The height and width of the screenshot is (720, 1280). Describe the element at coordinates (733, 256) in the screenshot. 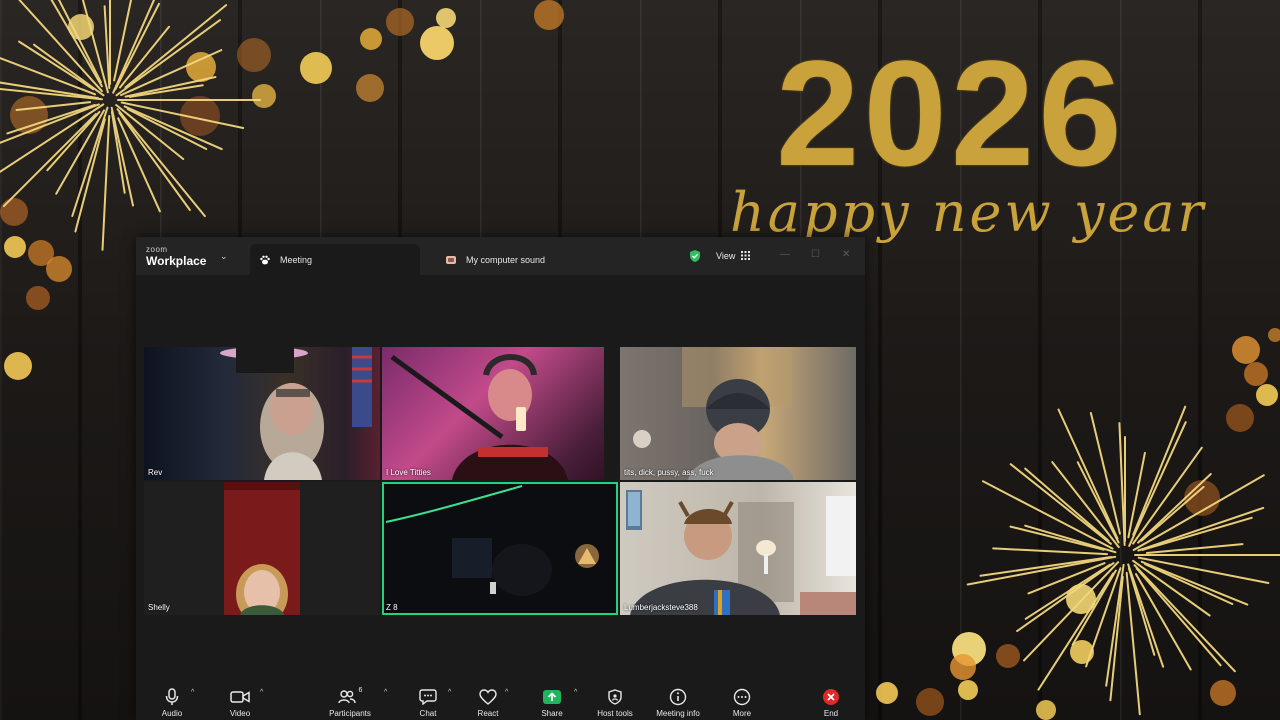

I see `view-button: View` at that location.